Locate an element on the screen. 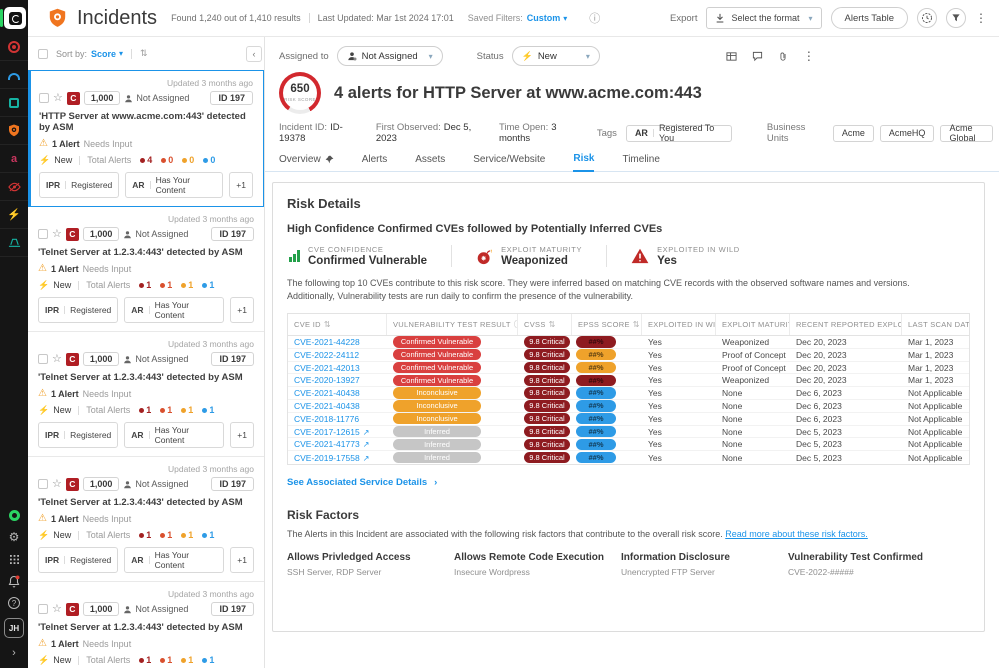 The width and height of the screenshot is (999, 668). table-icon is located at coordinates (731, 56).